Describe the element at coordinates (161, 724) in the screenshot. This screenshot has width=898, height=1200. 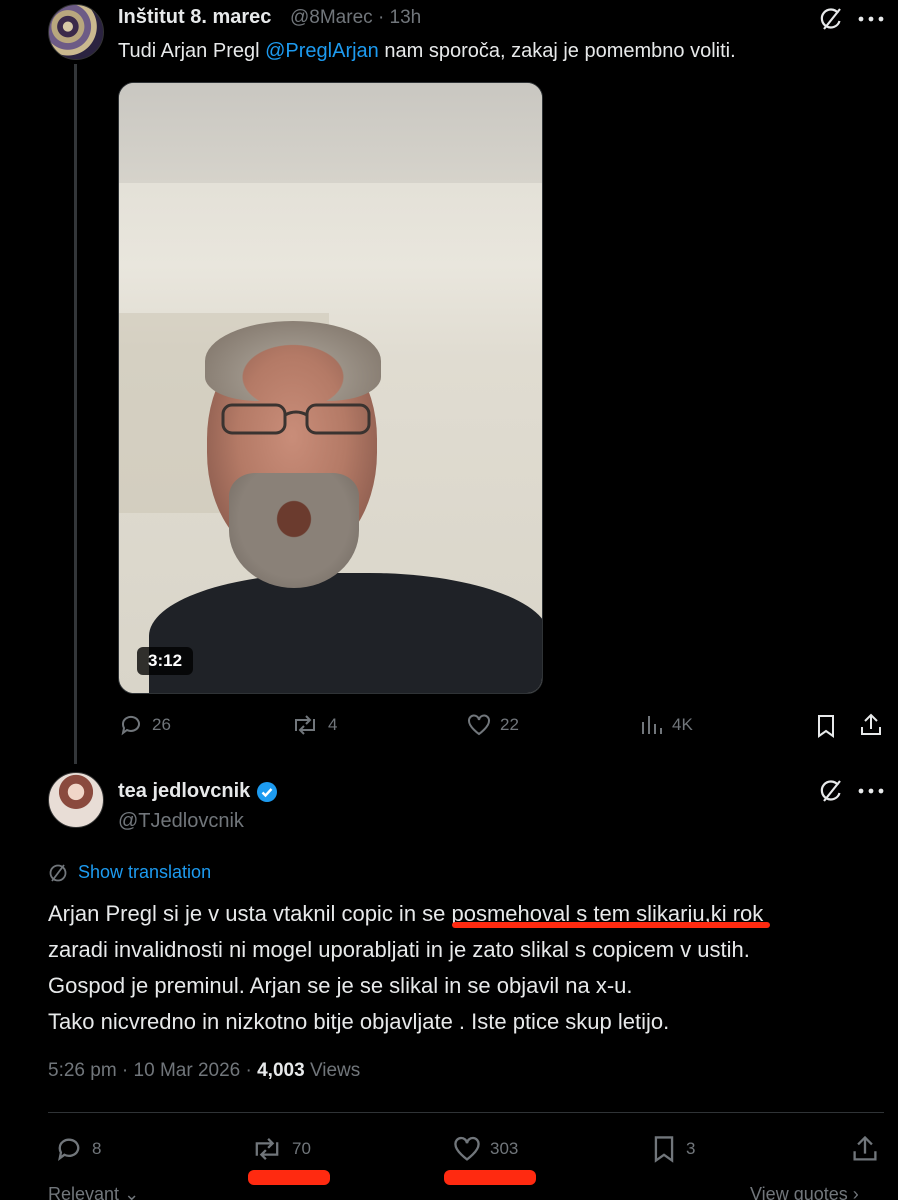
I see `reply-count: 26` at that location.